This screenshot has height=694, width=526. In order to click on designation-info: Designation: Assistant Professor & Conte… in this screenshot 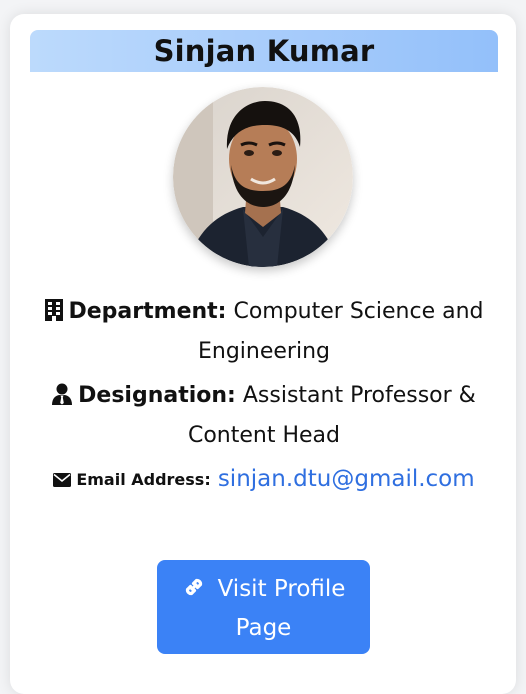, I will do `click(264, 415)`.